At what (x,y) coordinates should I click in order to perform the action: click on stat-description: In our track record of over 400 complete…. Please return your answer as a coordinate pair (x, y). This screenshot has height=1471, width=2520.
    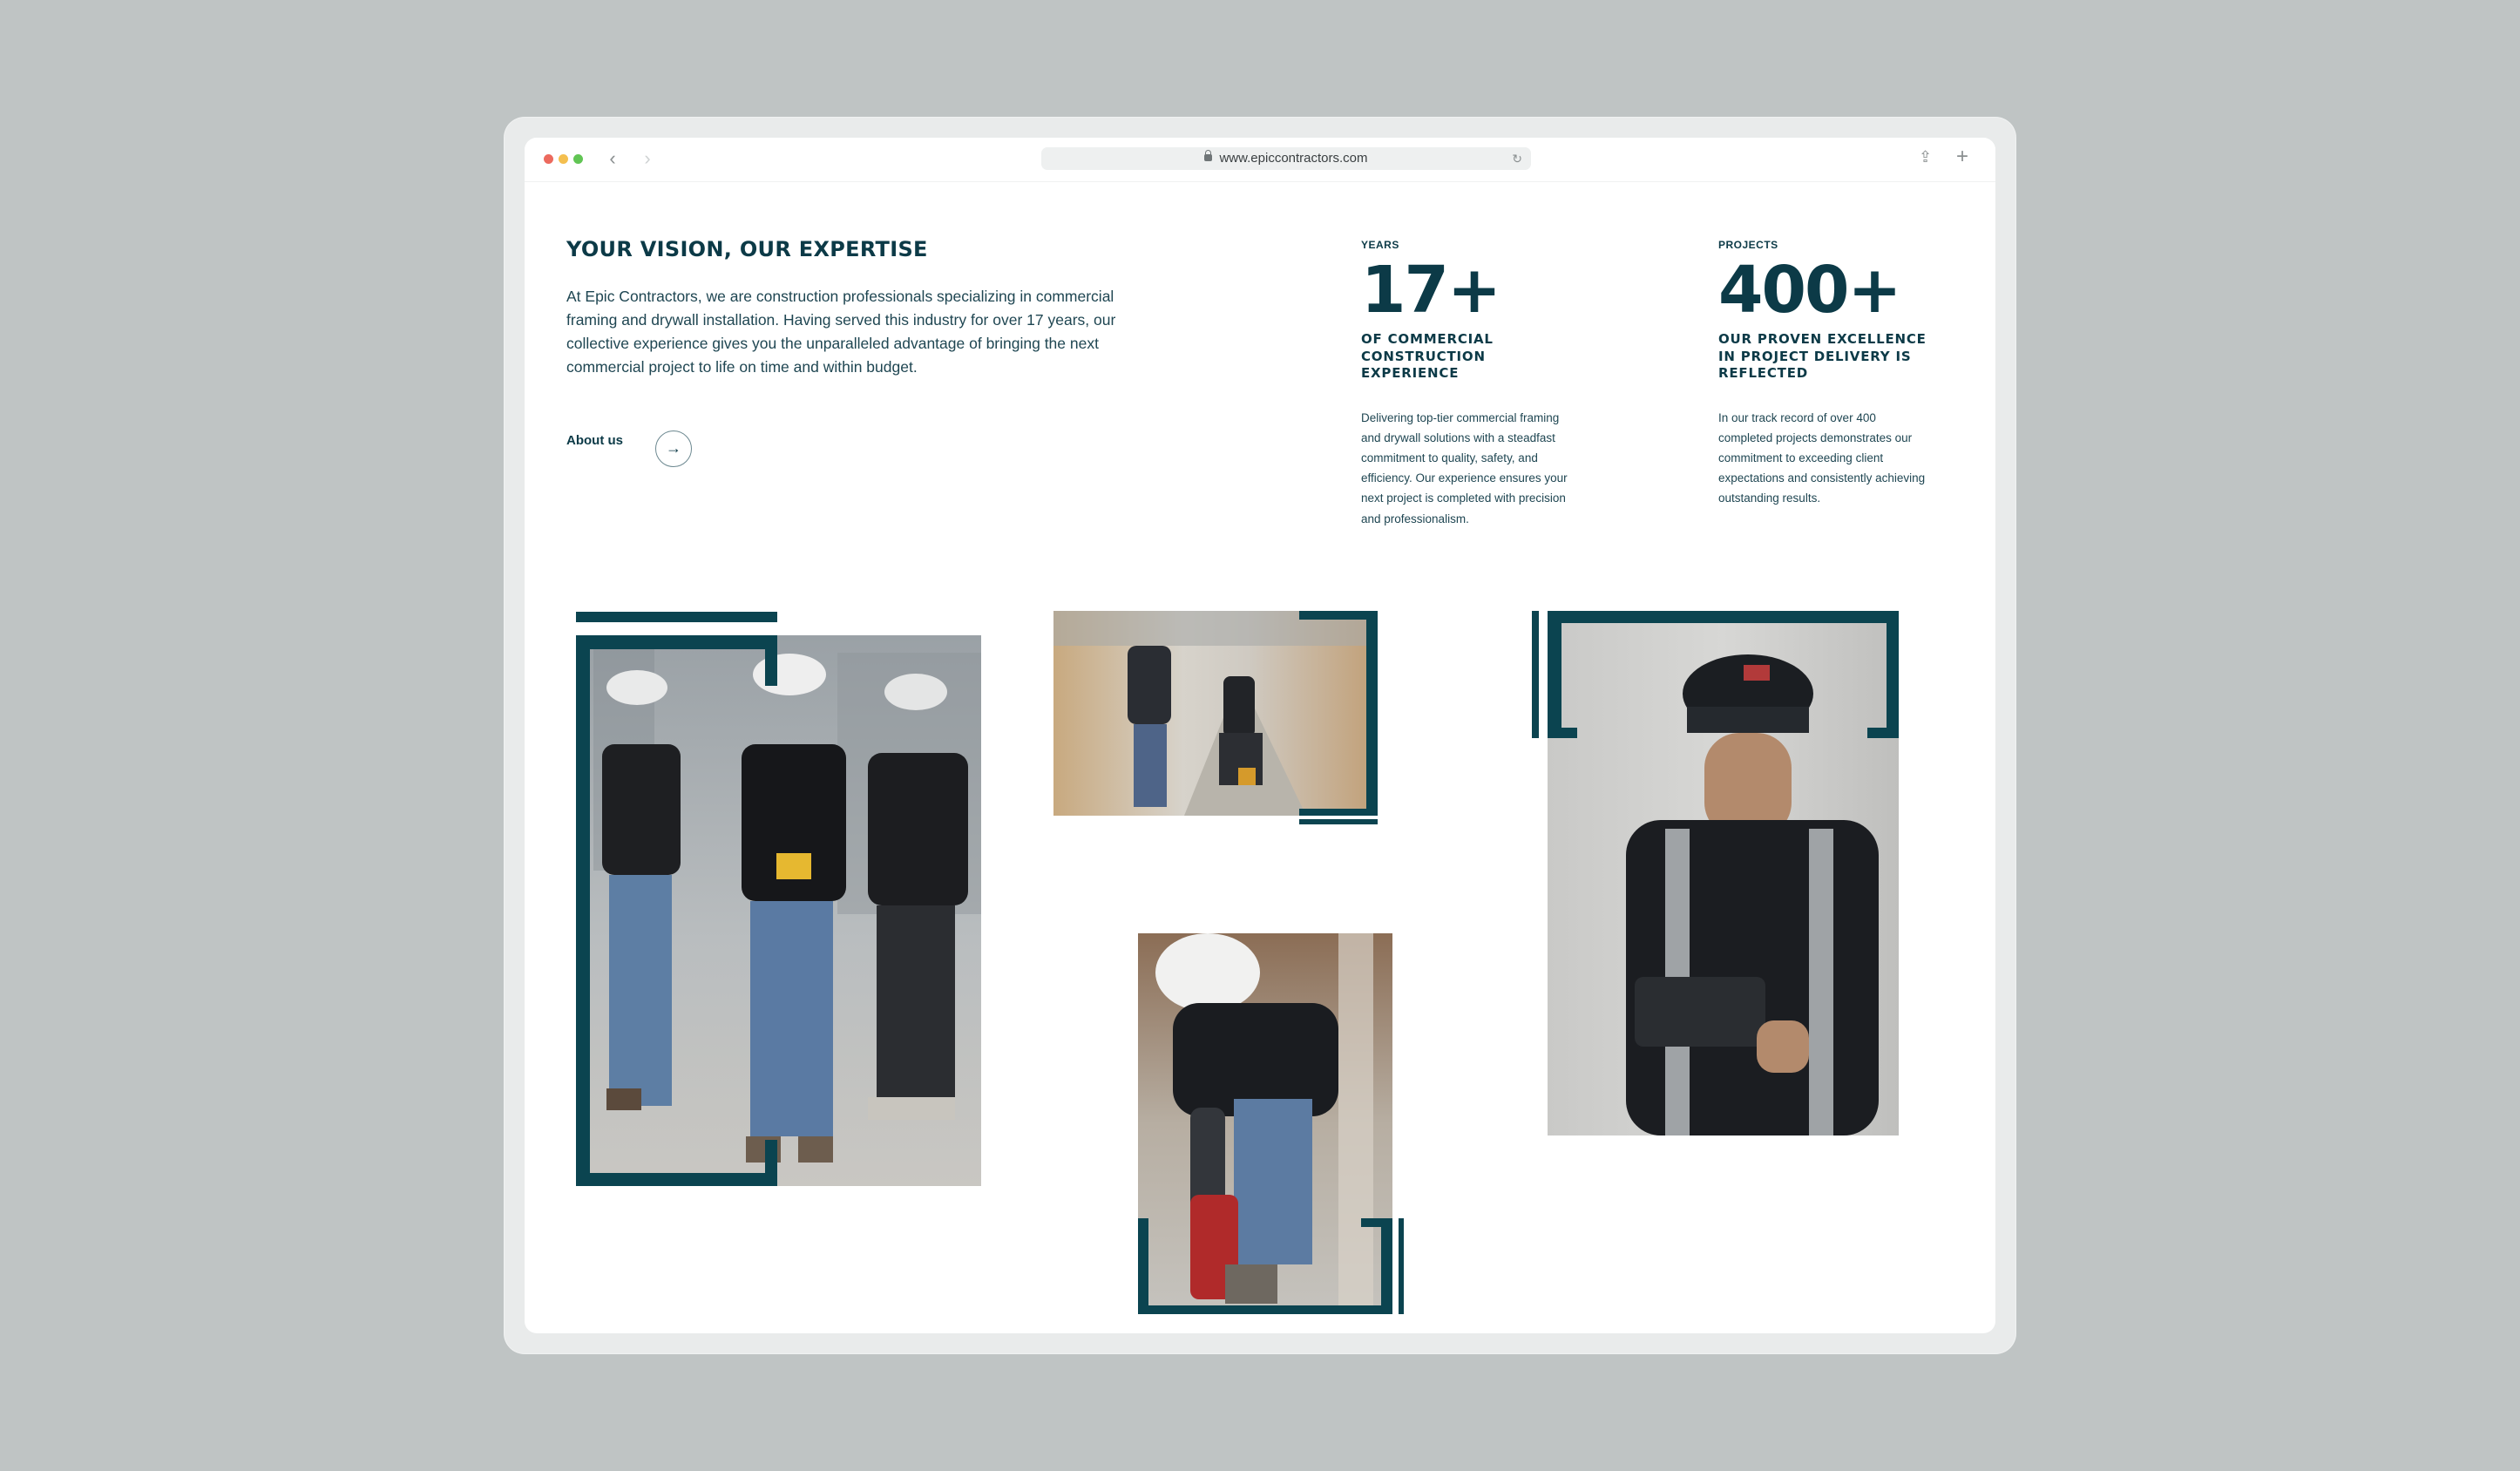
    Looking at the image, I should click on (1822, 457).